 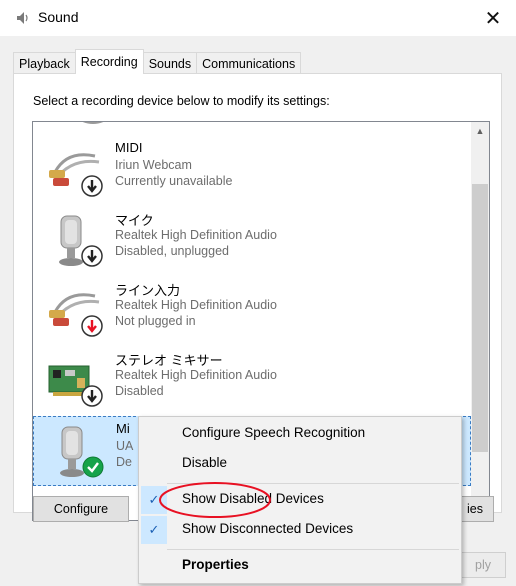 I want to click on menu-item-show-disconnected: ✓ Show Disconnected Devices, so click(x=300, y=530).